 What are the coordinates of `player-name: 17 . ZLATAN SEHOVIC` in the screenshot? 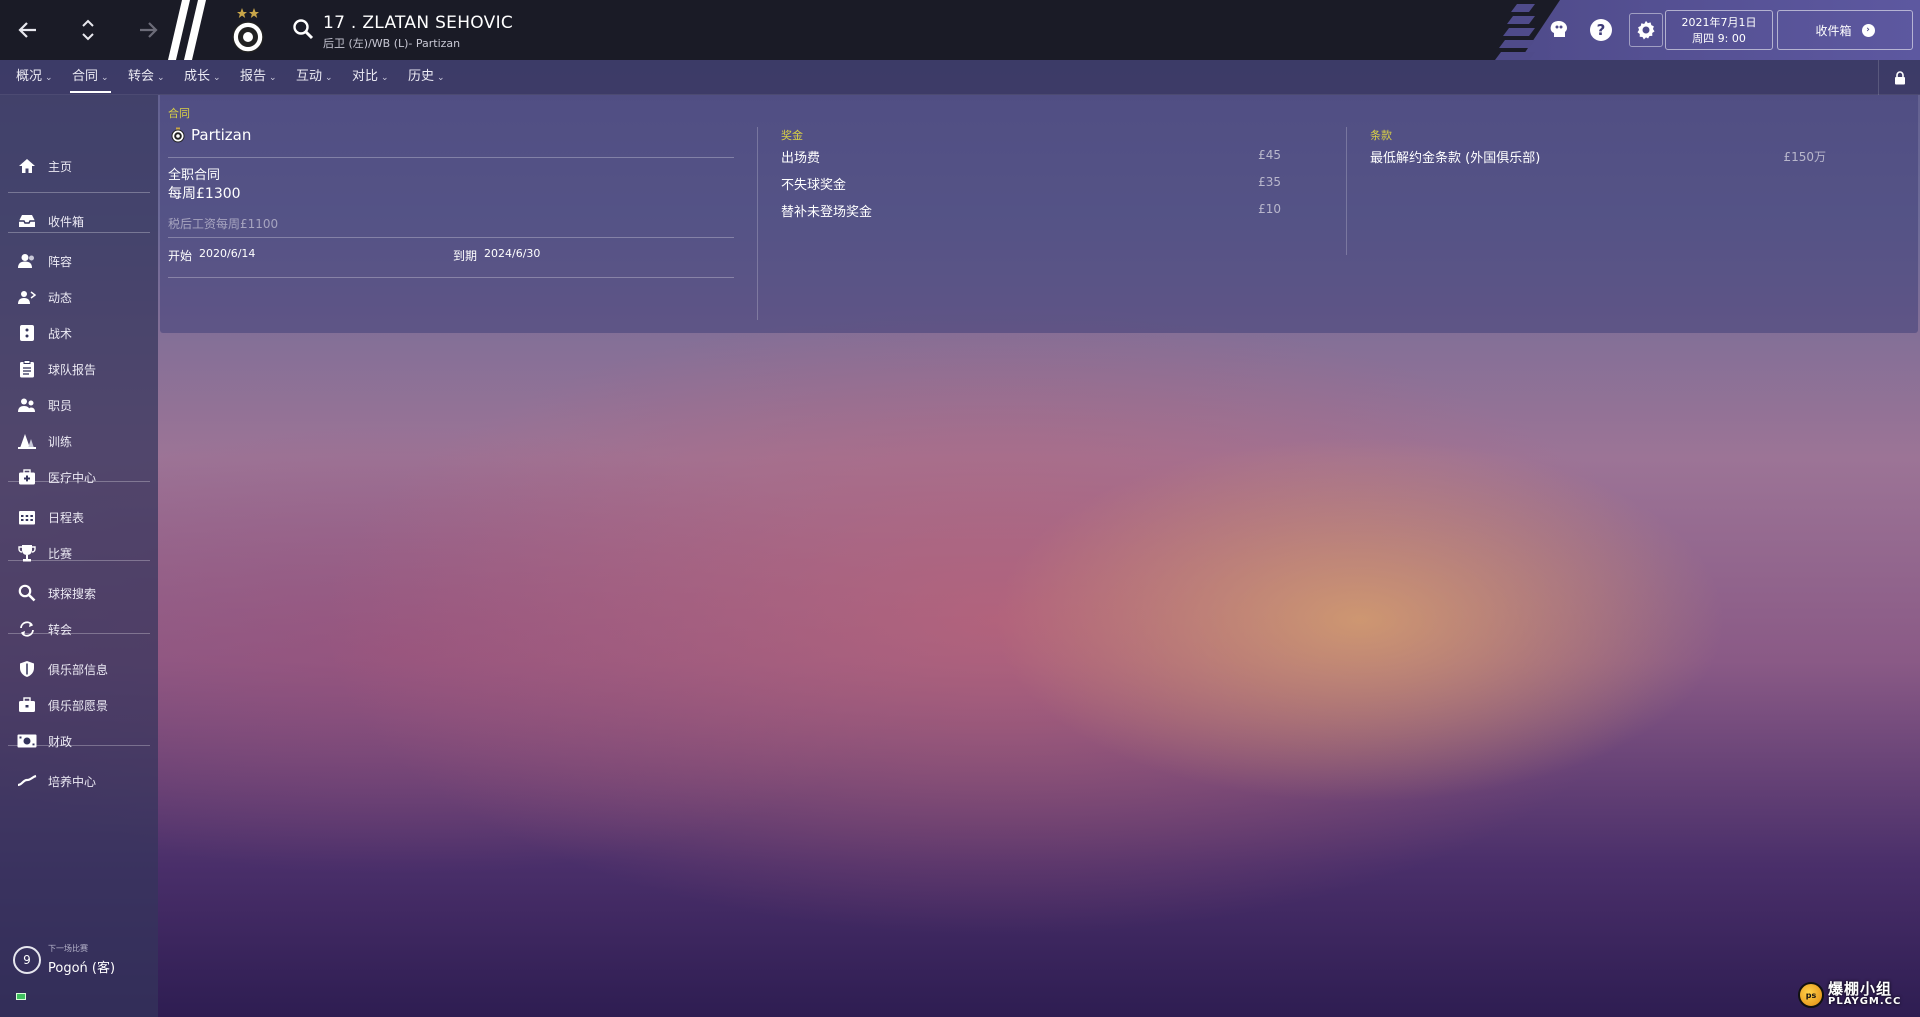 It's located at (418, 23).